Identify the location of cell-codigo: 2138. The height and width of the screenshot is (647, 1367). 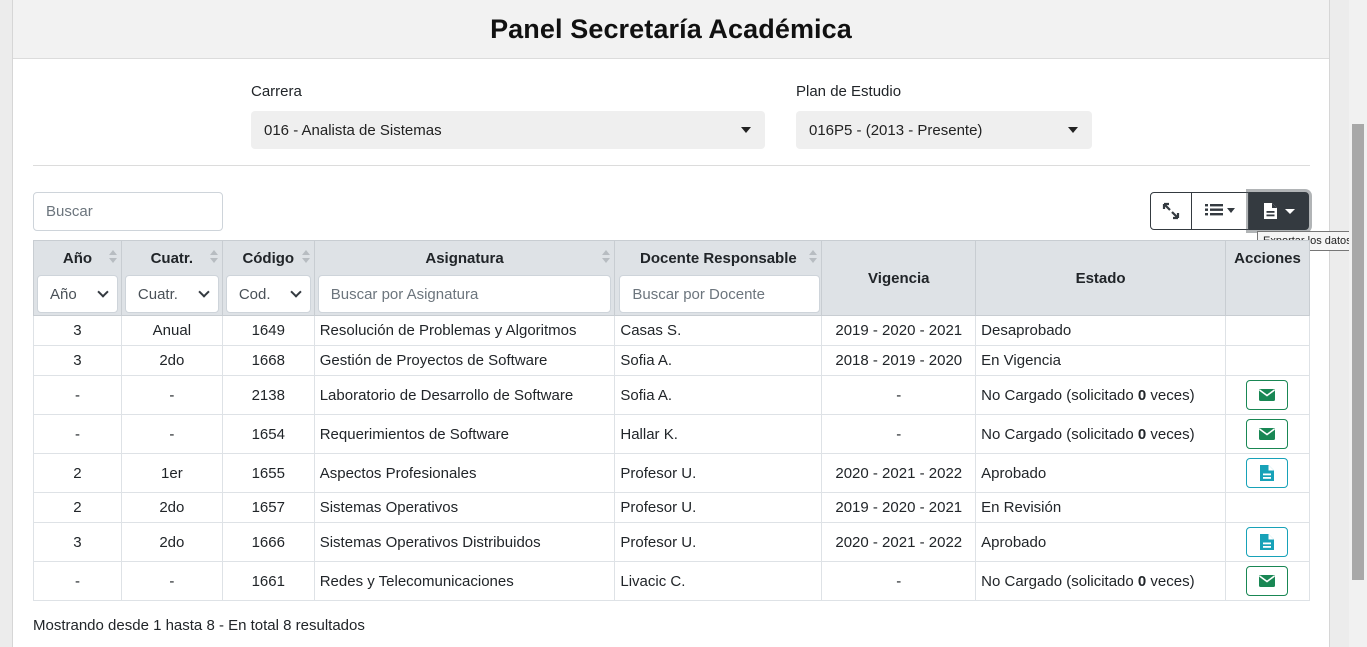
(268, 395).